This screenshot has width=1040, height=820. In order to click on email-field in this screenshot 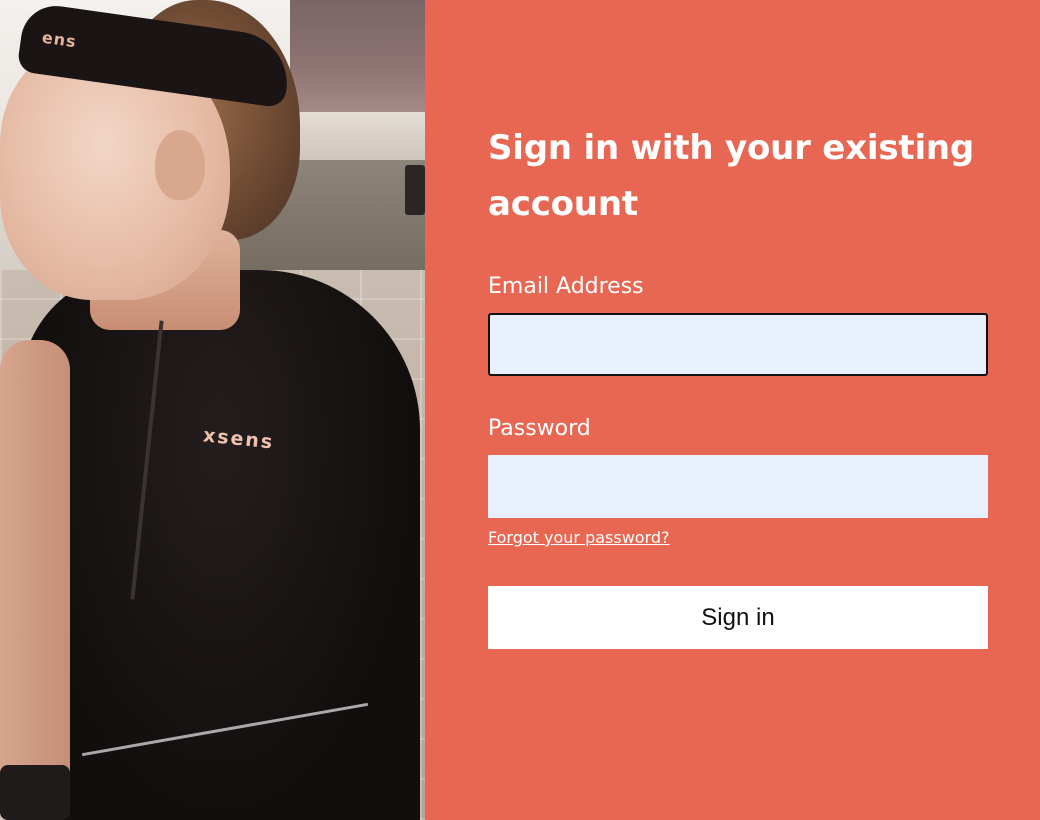, I will do `click(738, 344)`.